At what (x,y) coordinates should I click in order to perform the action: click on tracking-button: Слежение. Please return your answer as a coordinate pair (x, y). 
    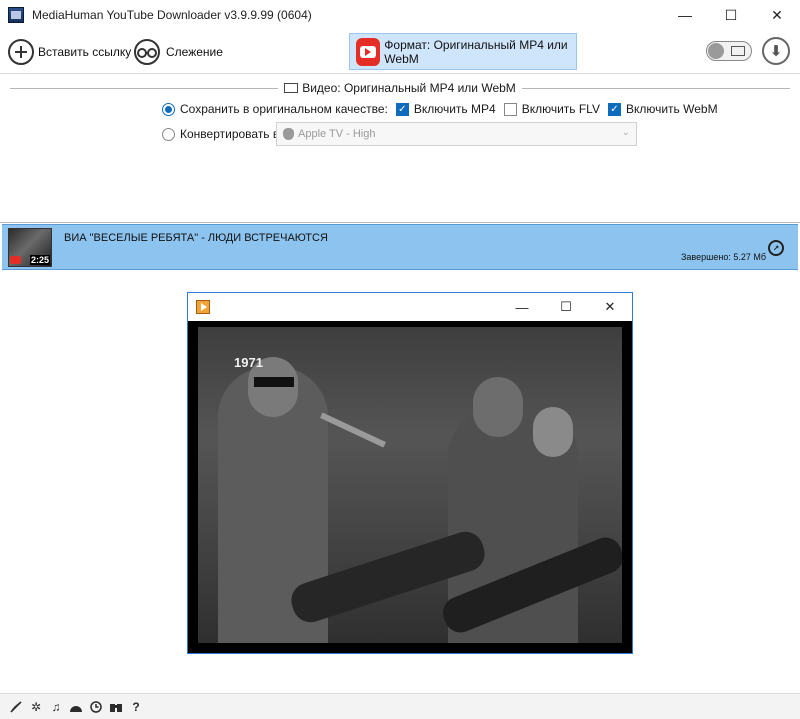
    Looking at the image, I should click on (177, 52).